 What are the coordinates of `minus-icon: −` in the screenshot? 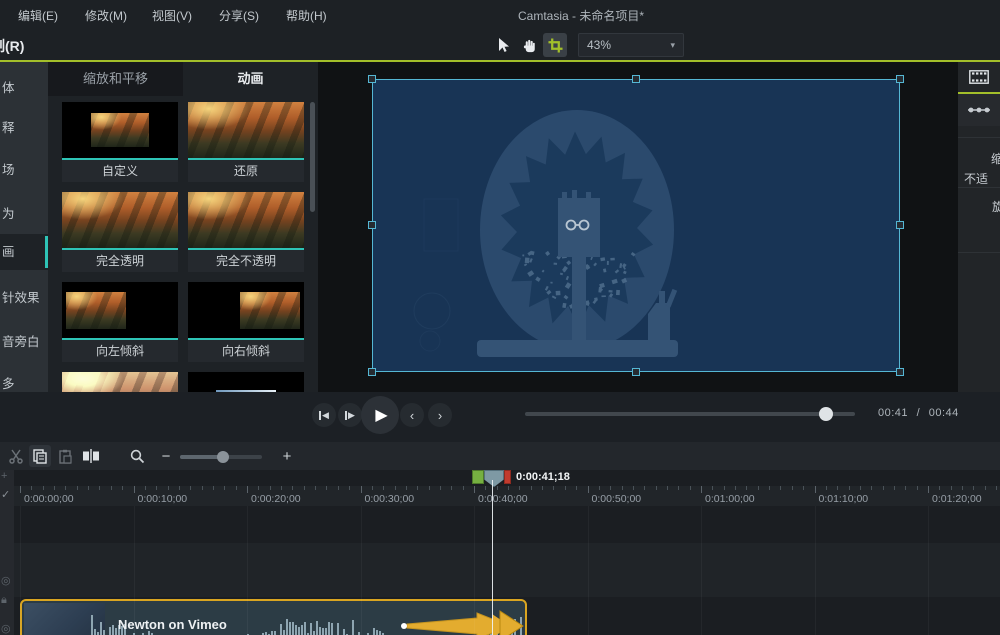 It's located at (166, 456).